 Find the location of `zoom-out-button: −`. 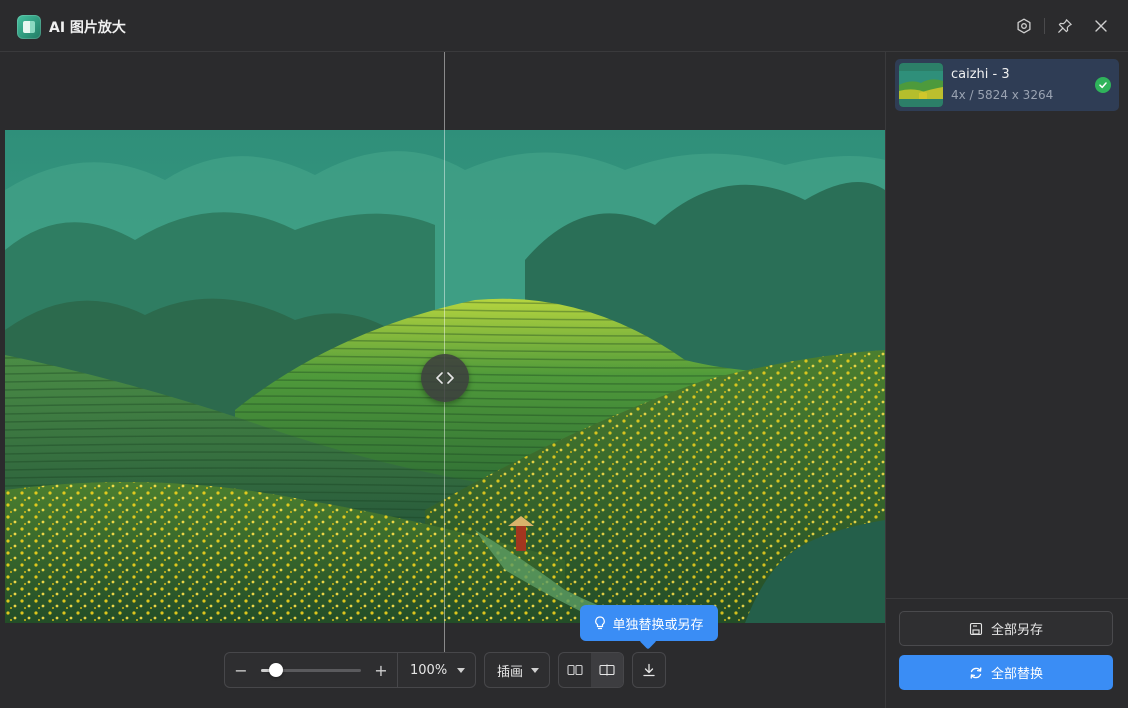

zoom-out-button: − is located at coordinates (241, 670).